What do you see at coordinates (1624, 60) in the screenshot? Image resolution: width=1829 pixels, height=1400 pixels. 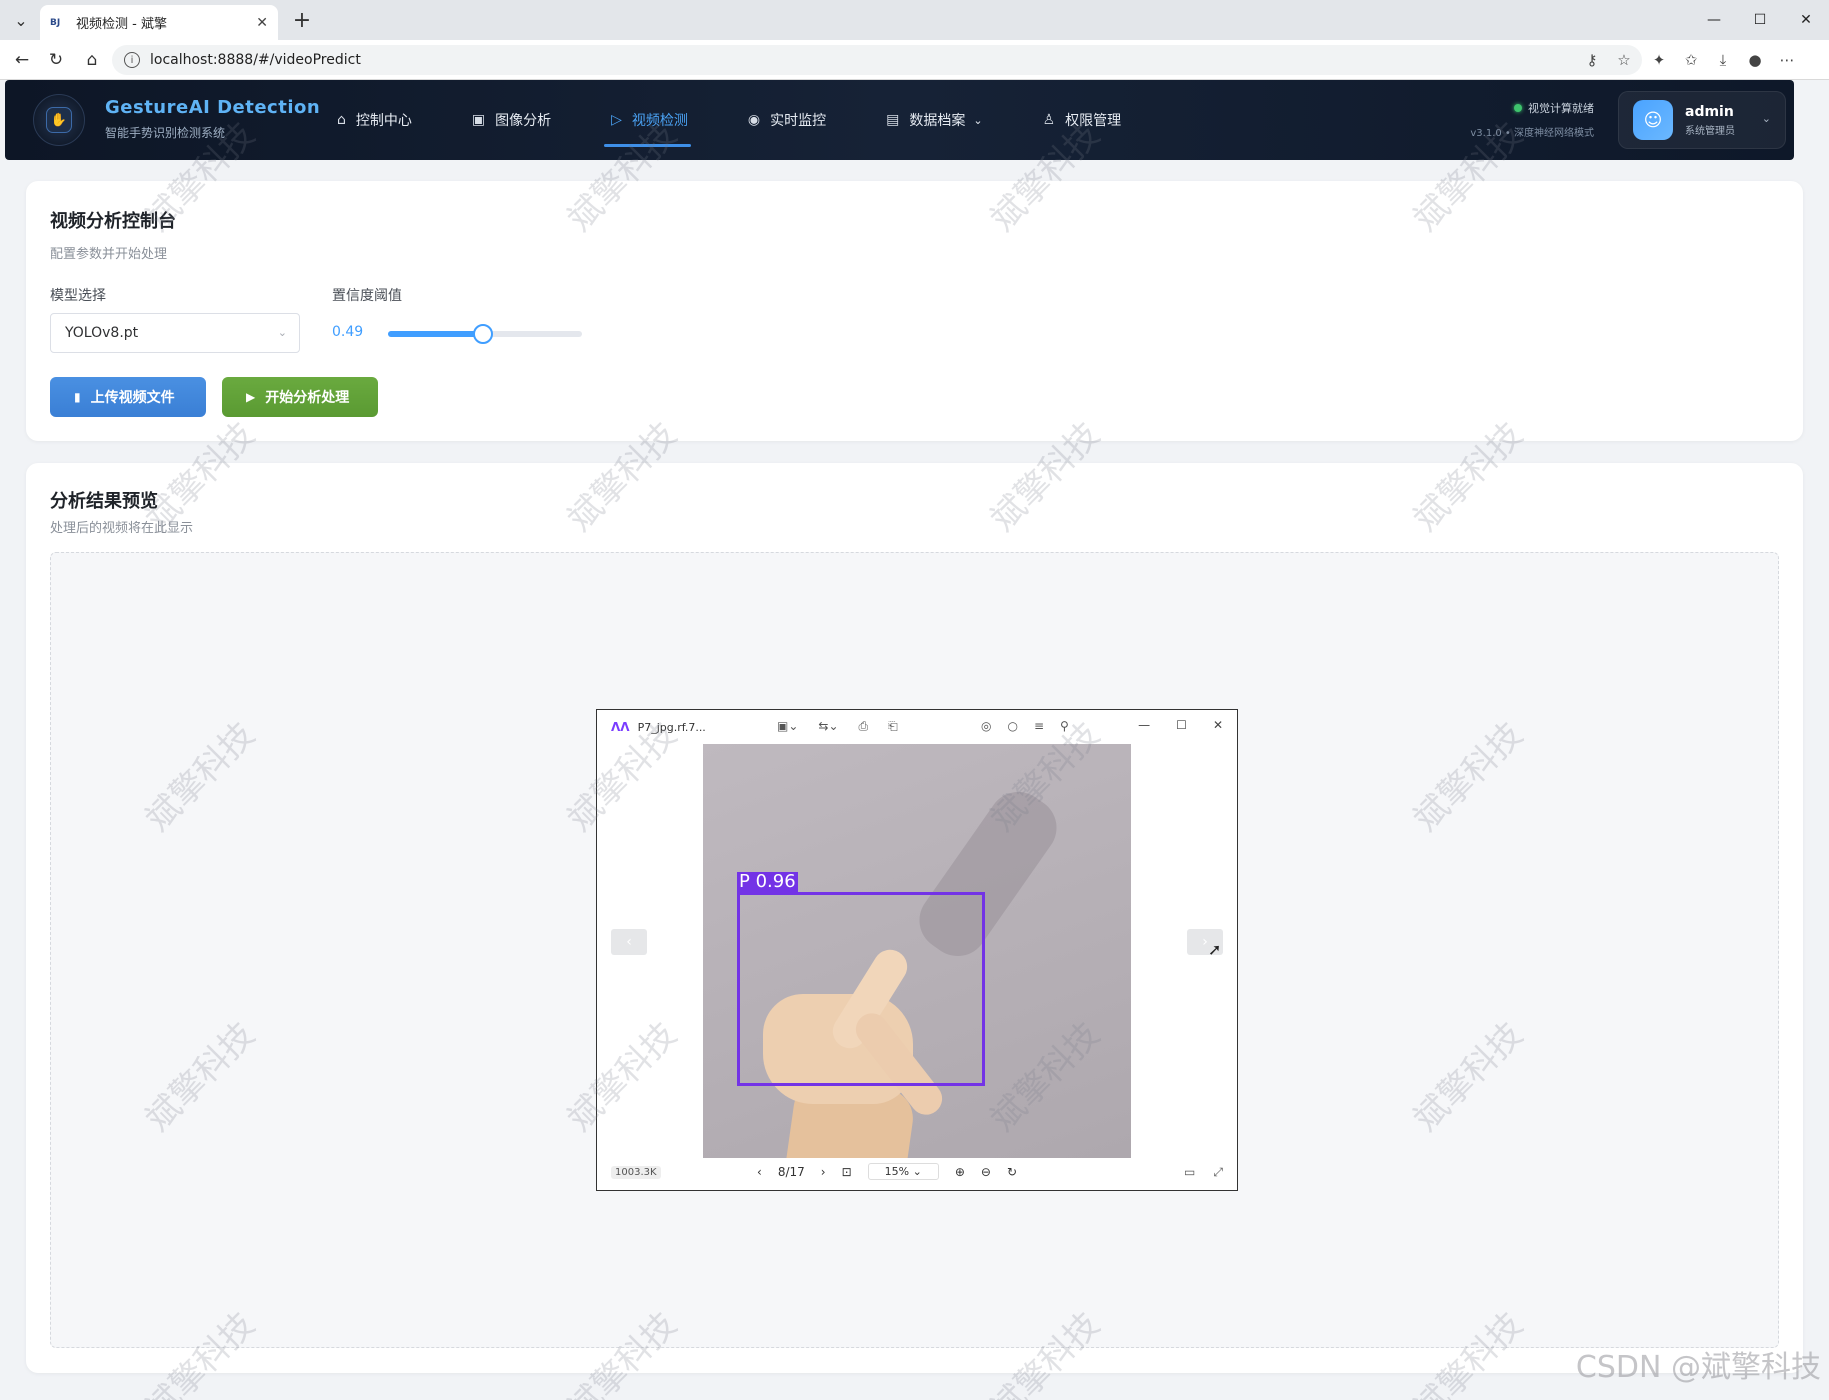 I see `bookmark-star-icon: ☆` at bounding box center [1624, 60].